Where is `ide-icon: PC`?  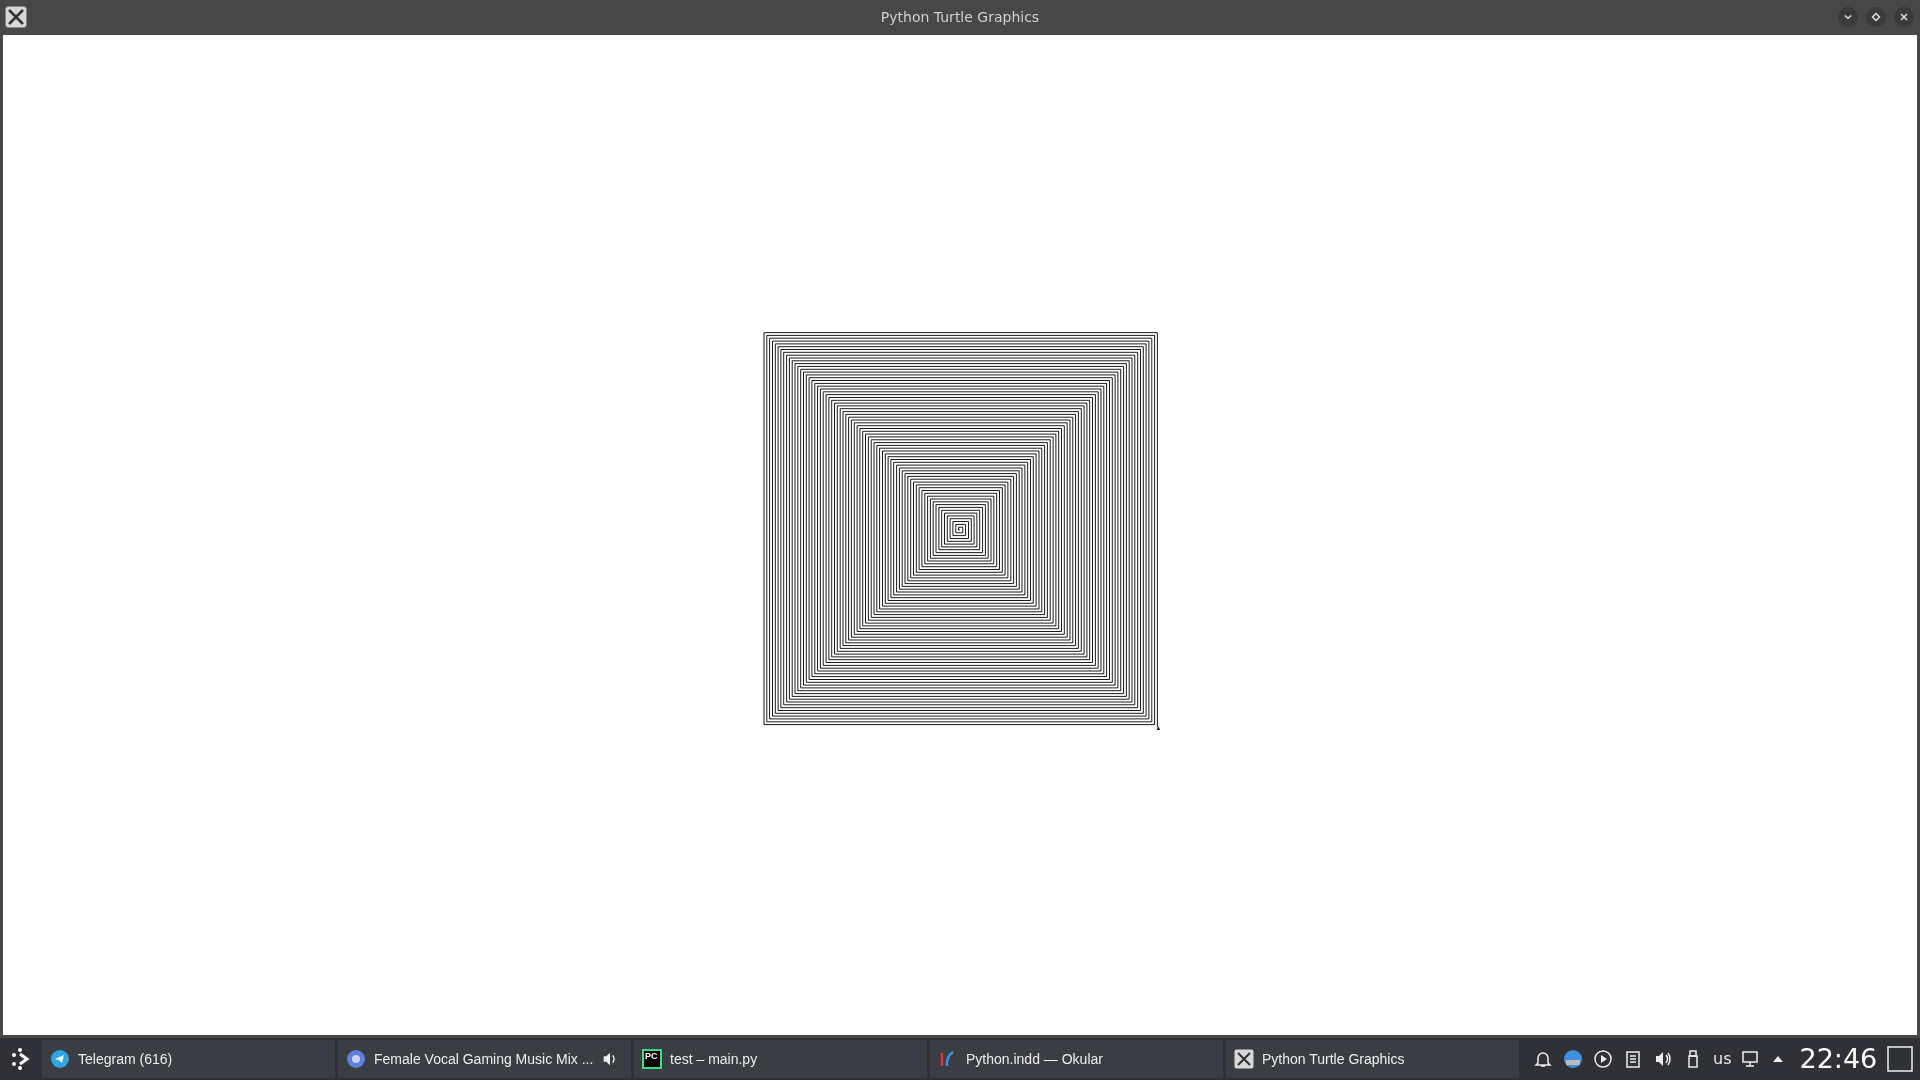 ide-icon: PC is located at coordinates (652, 1059).